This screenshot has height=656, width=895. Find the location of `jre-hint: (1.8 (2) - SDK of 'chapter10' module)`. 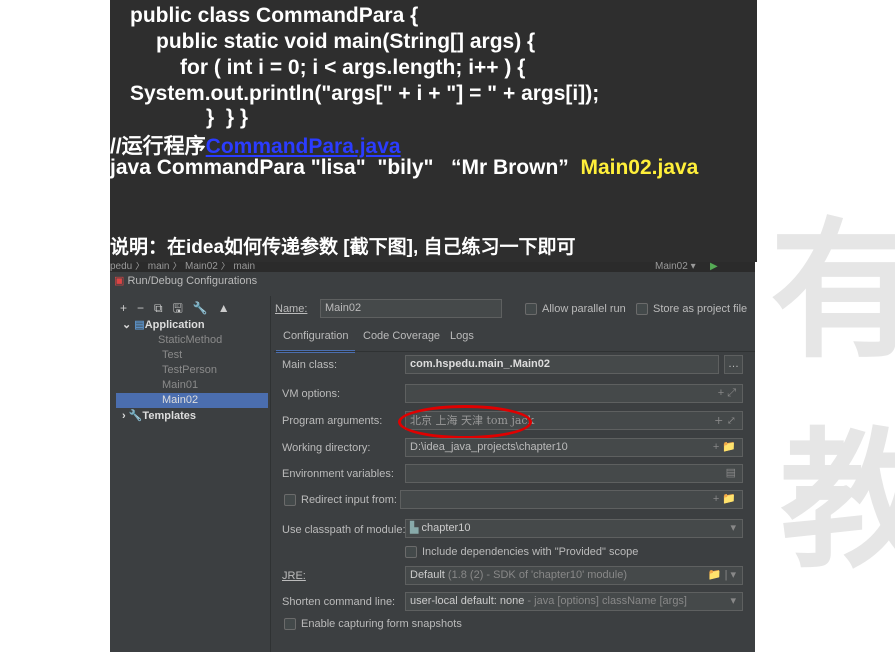

jre-hint: (1.8 (2) - SDK of 'chapter10' module) is located at coordinates (537, 575).